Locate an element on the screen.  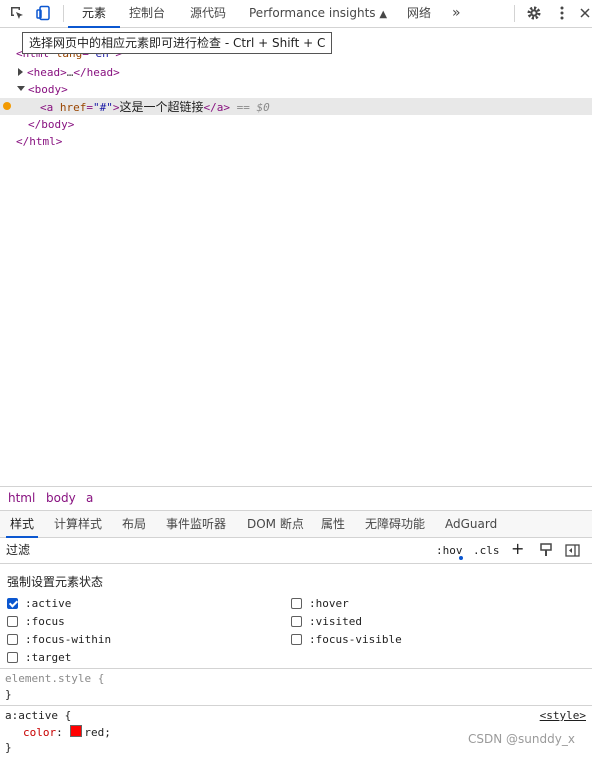
cls-label: .cls is located at coordinates (486, 550).